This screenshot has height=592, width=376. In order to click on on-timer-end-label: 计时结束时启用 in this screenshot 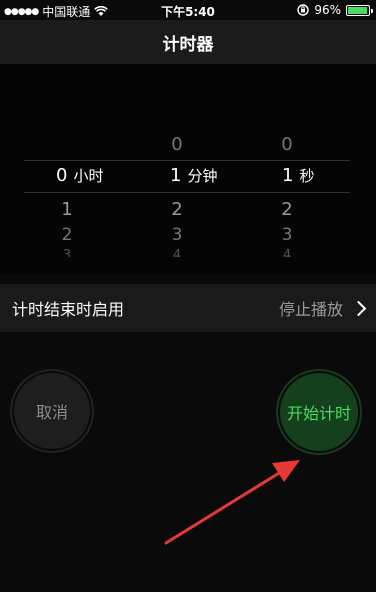, I will do `click(68, 309)`.